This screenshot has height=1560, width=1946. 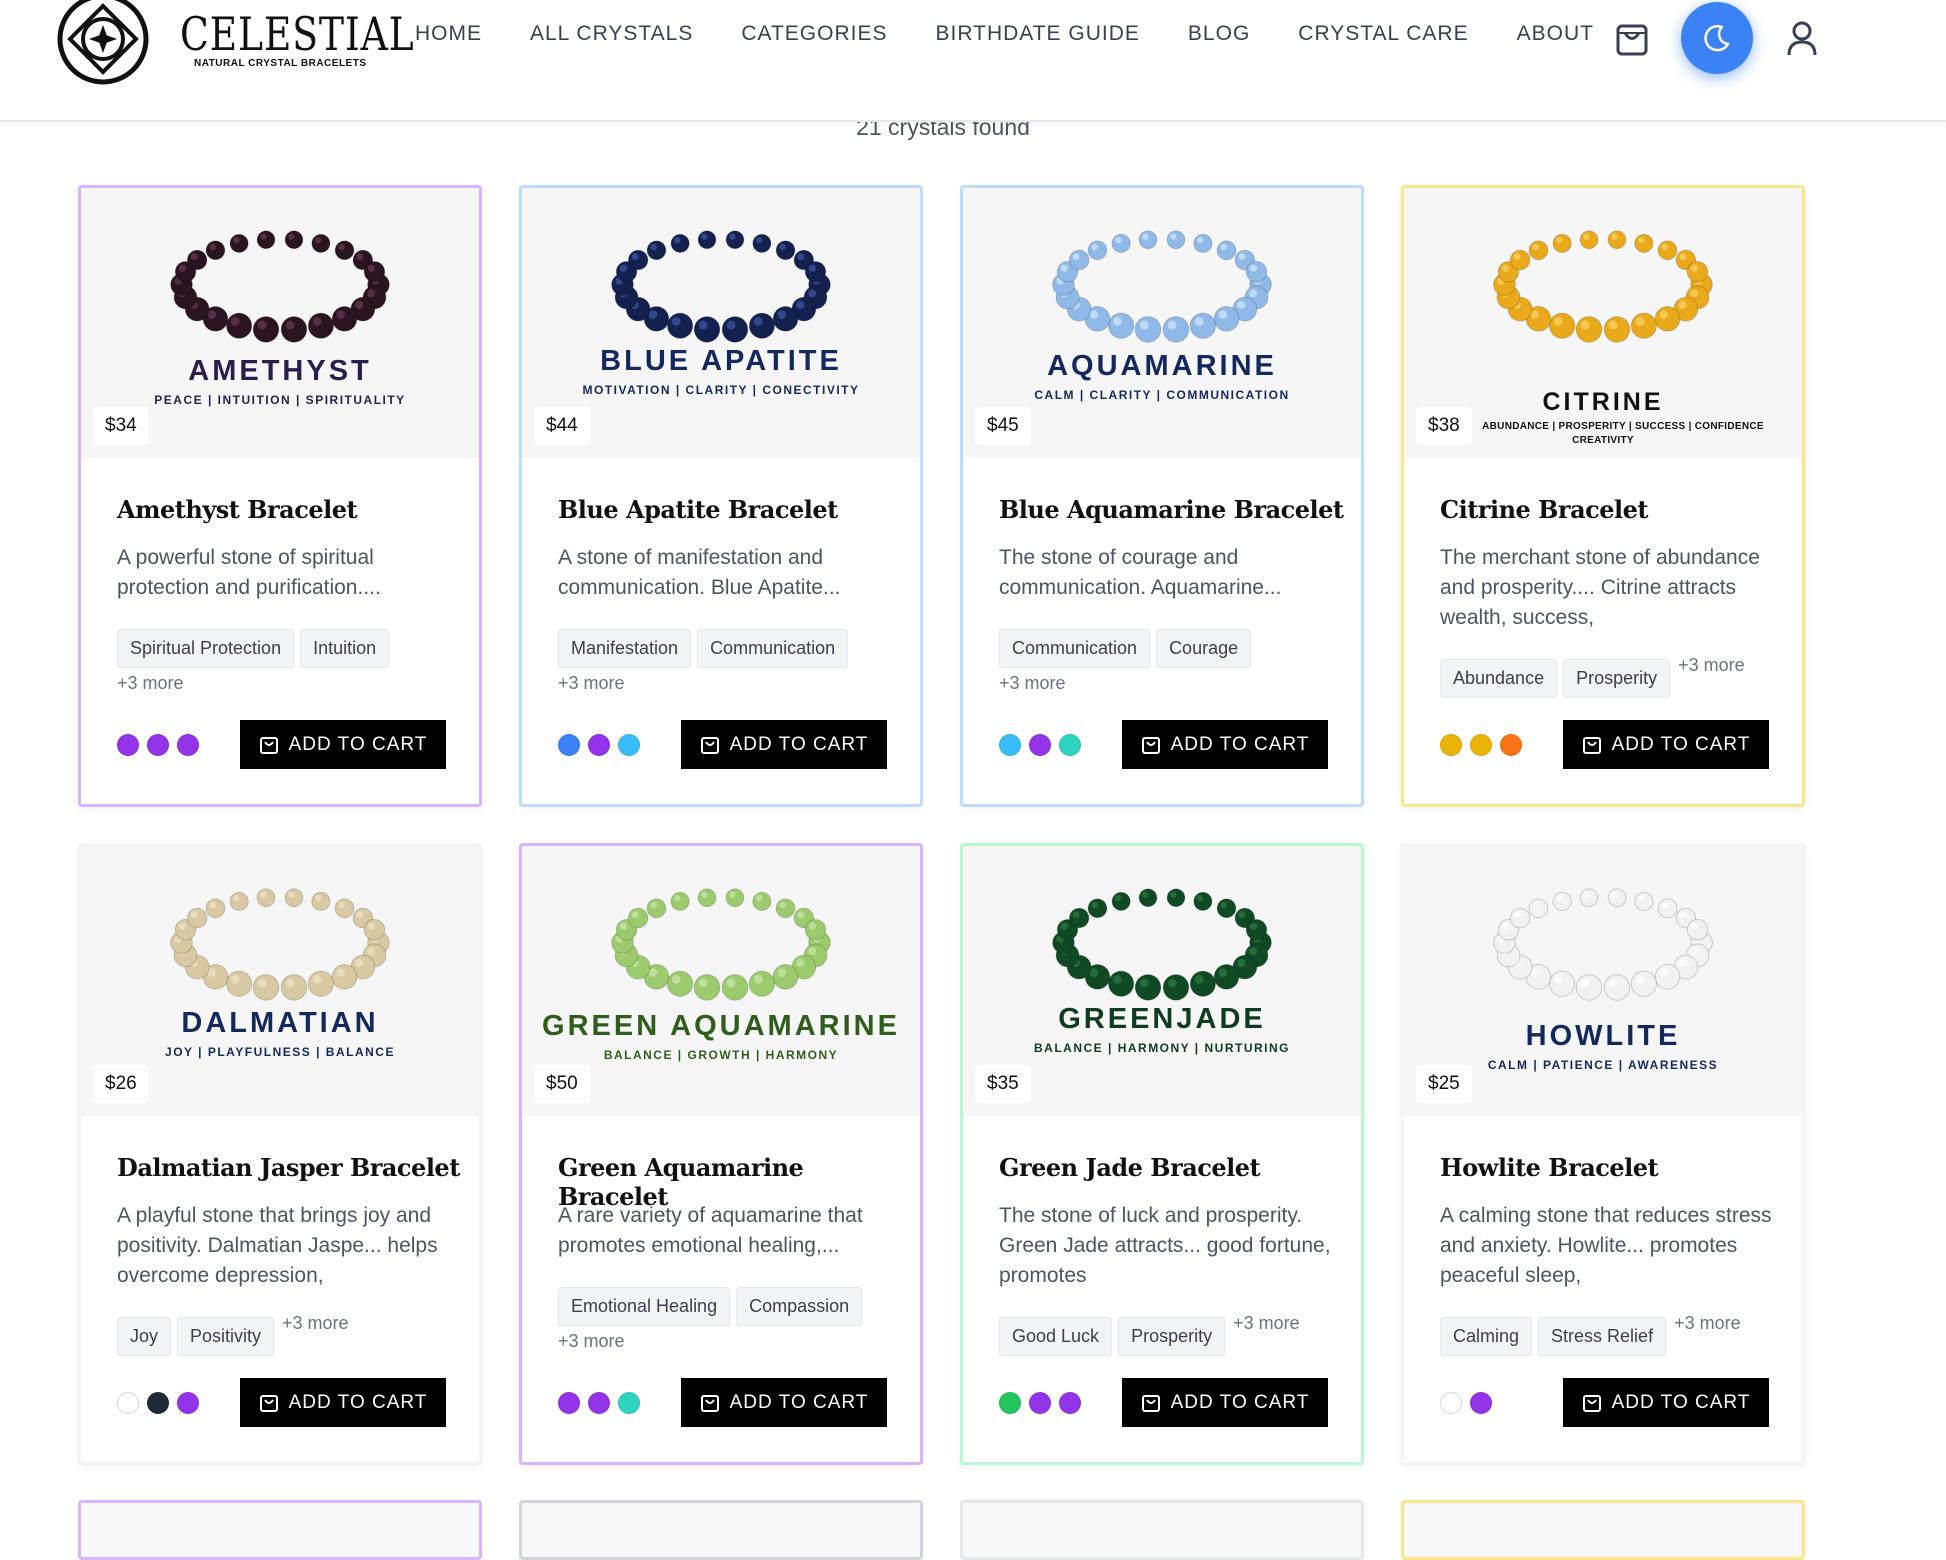 I want to click on product-title: Blue Aquamarine Bracelet, so click(x=1171, y=509).